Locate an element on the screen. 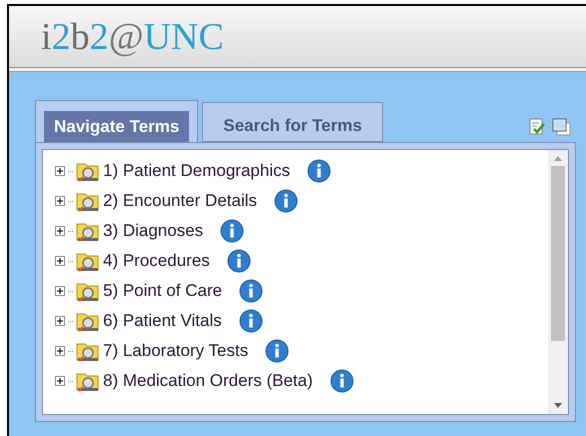 The height and width of the screenshot is (436, 586). tree-item: 7) Laboratory Tests is located at coordinates (301, 351).